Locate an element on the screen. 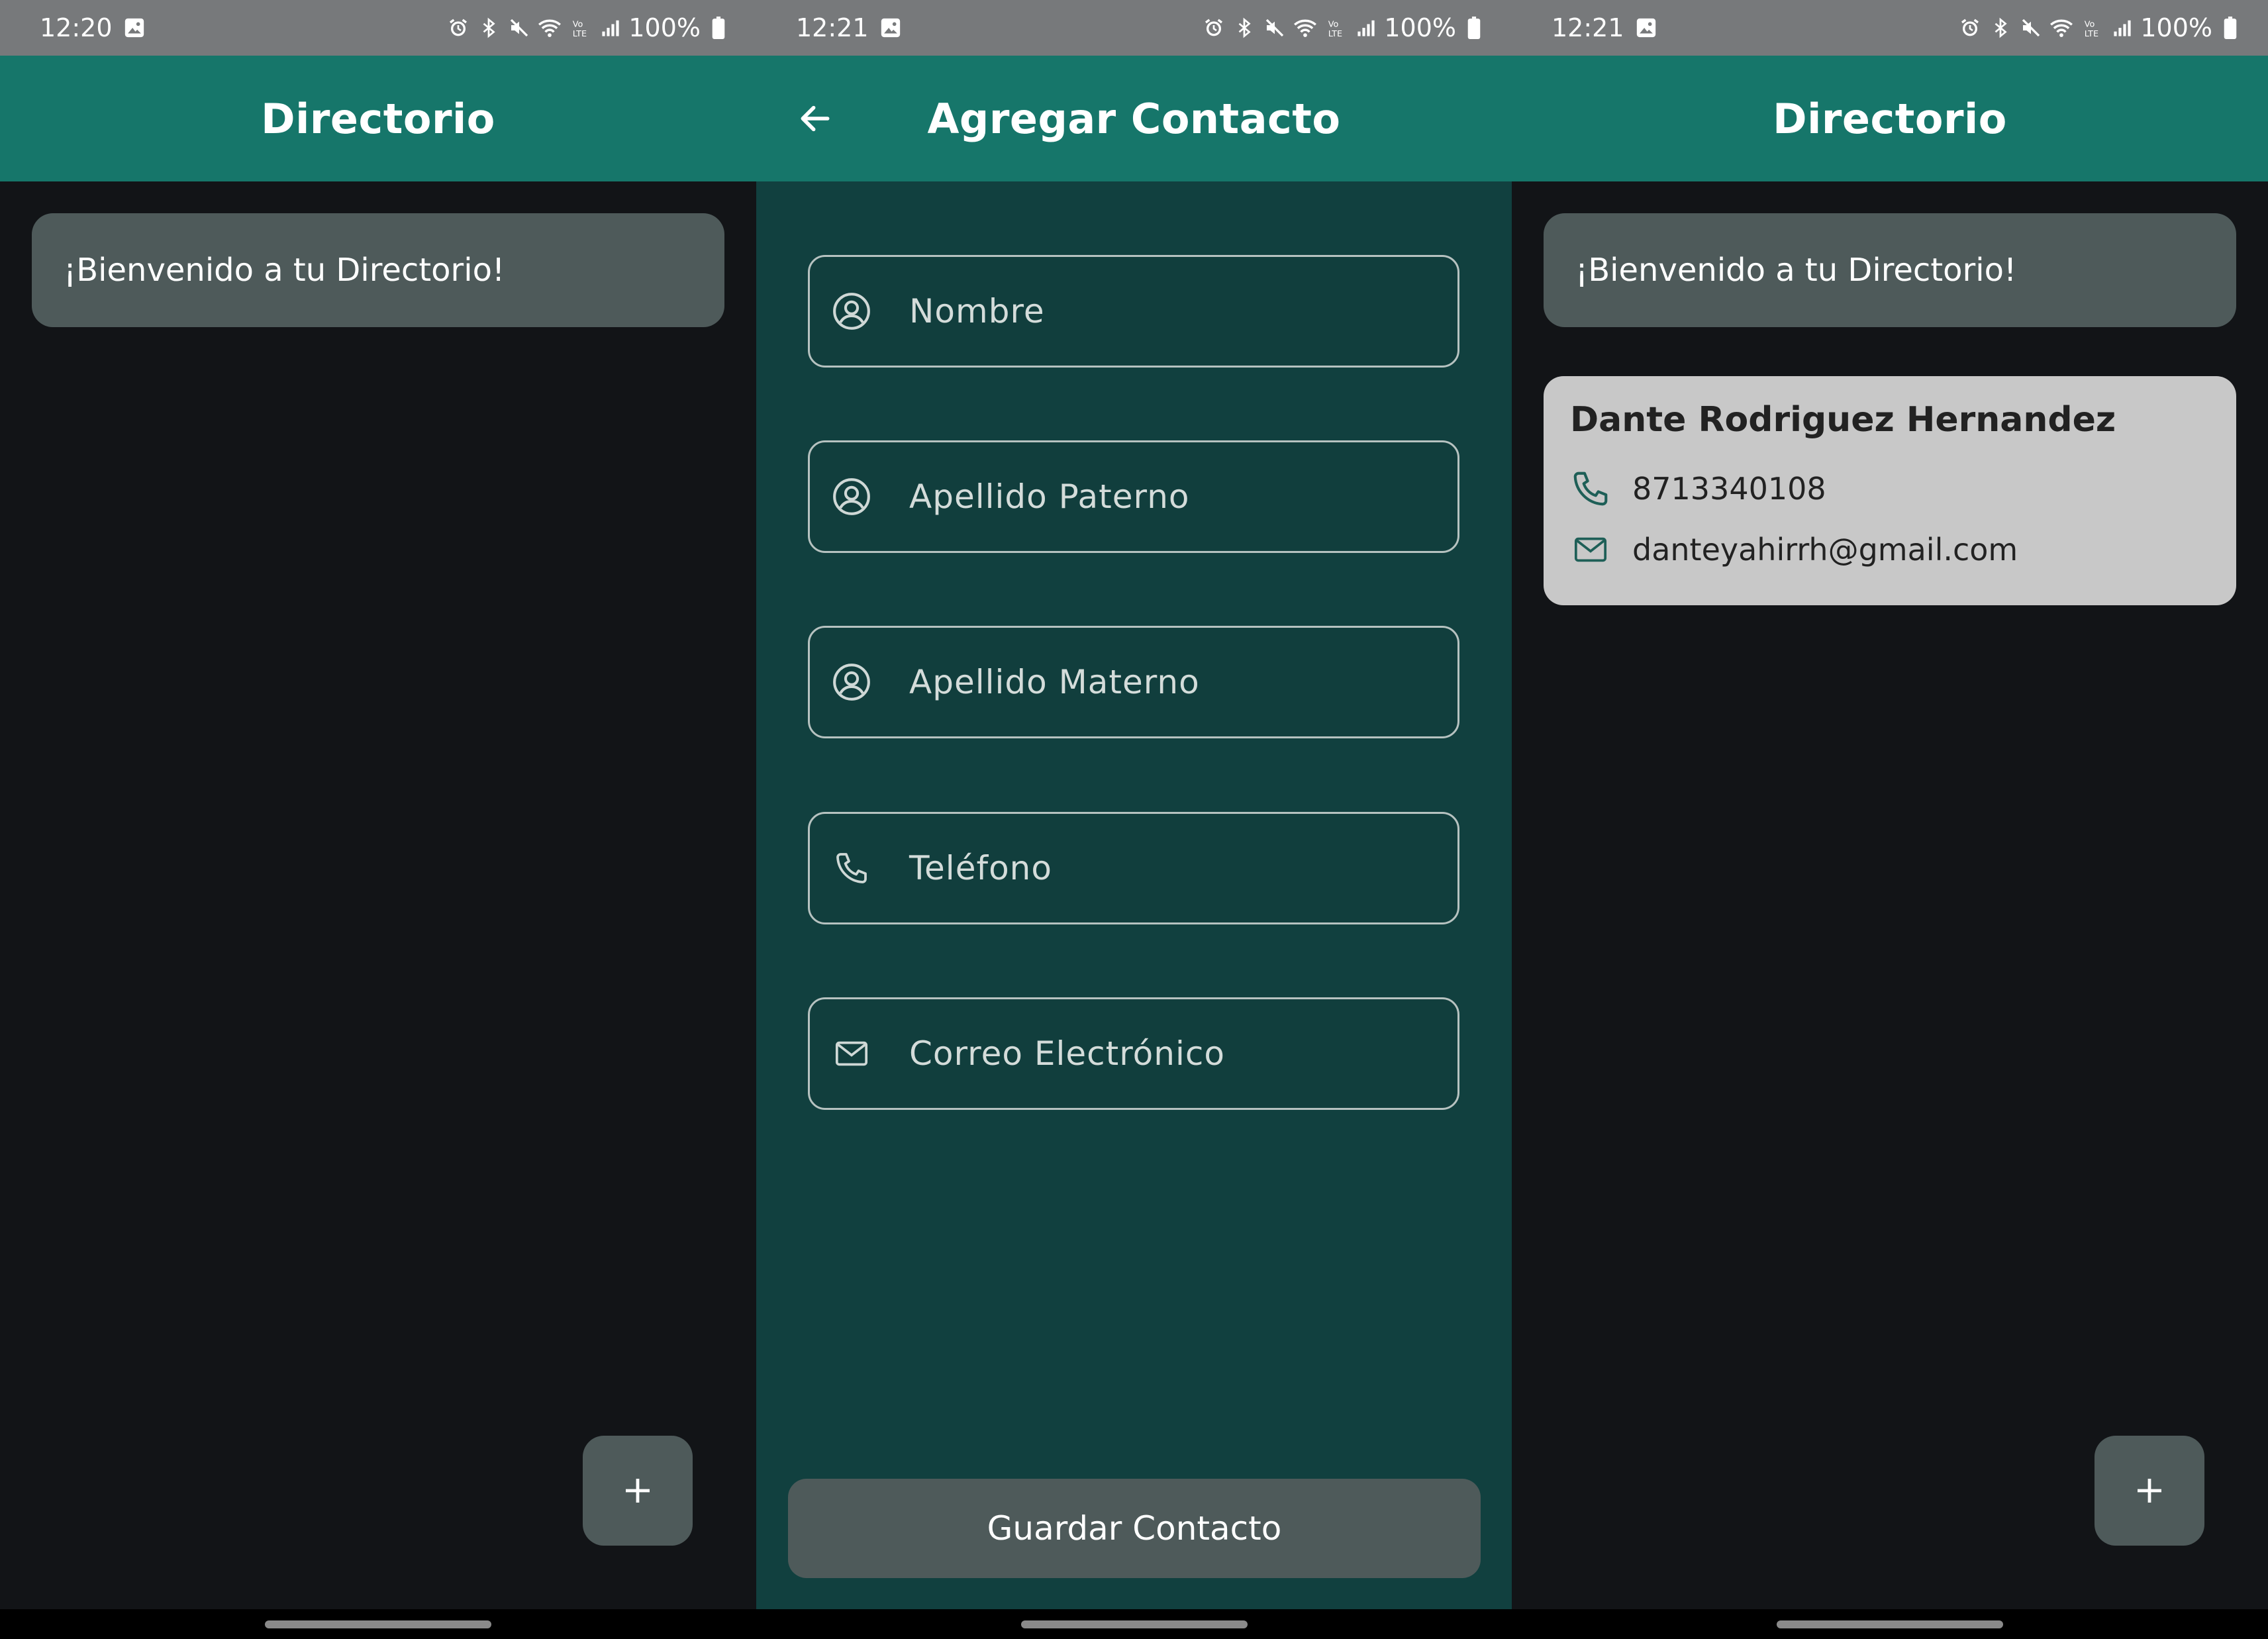 The image size is (2268, 1639). contact-phone-row: 8713340108 is located at coordinates (1698, 489).